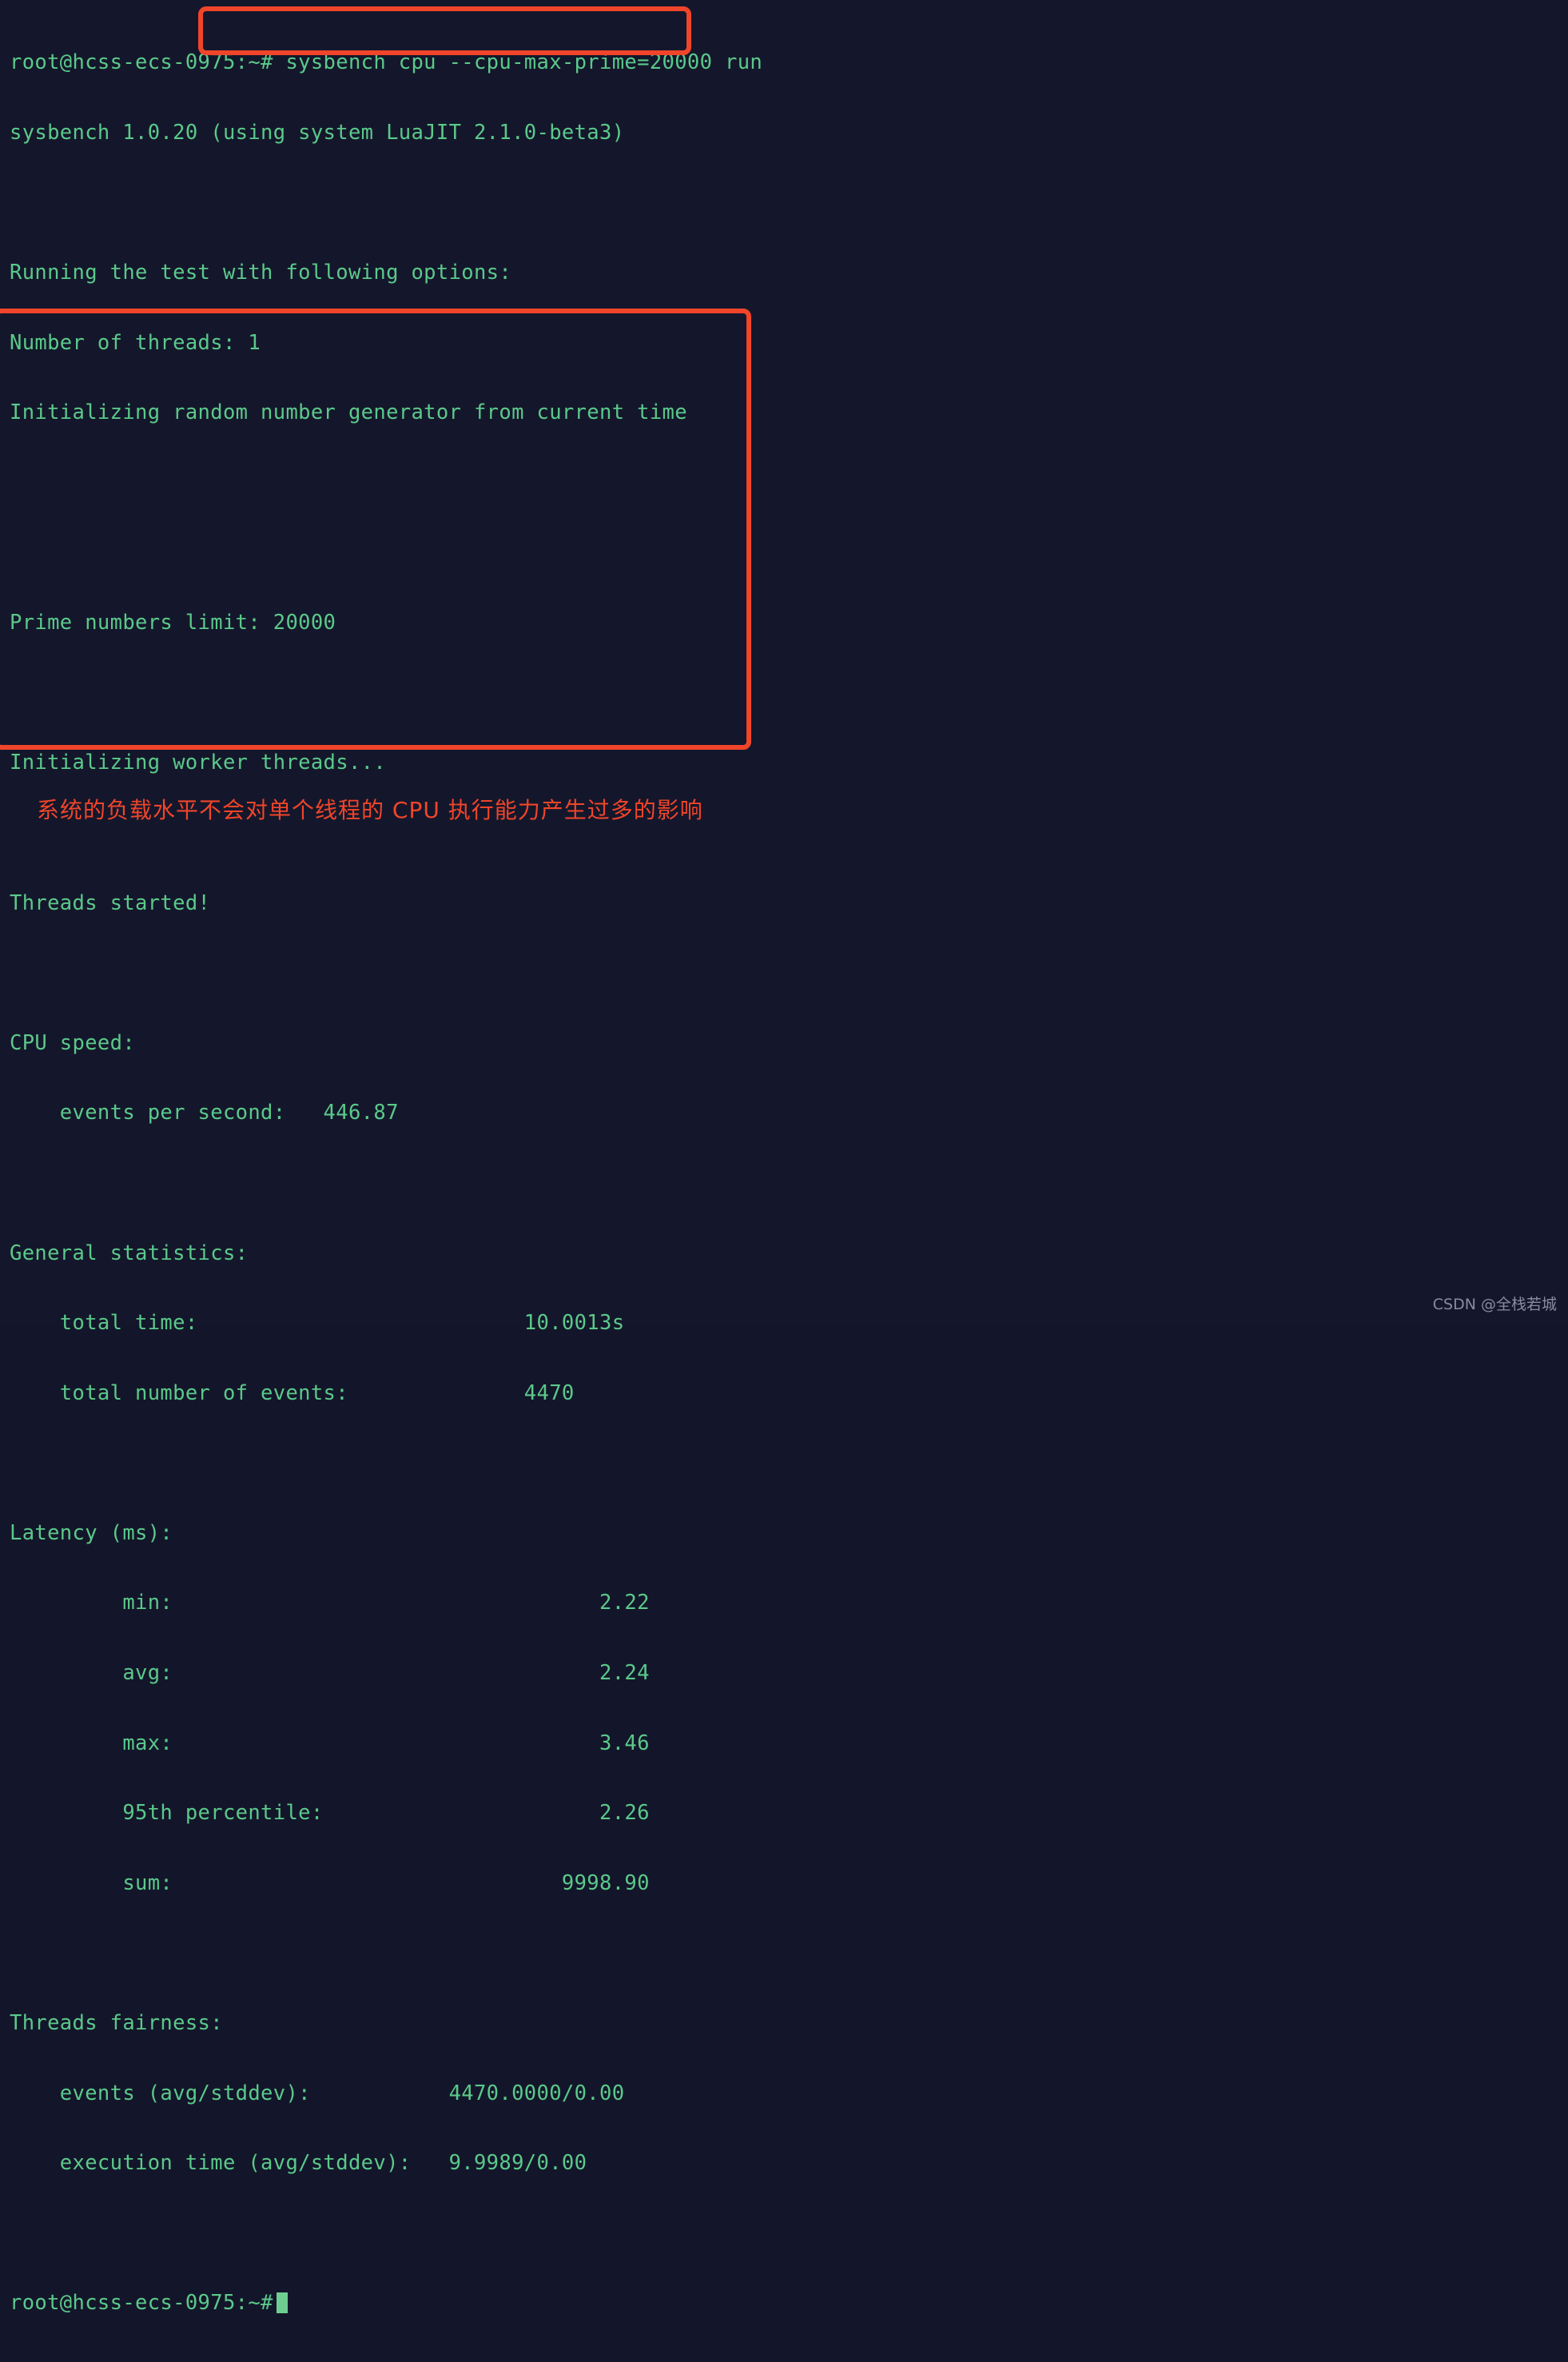 The image size is (1568, 2362). What do you see at coordinates (330, 1673) in the screenshot?
I see `terminal-line-latency-avg: avg: 2.24` at bounding box center [330, 1673].